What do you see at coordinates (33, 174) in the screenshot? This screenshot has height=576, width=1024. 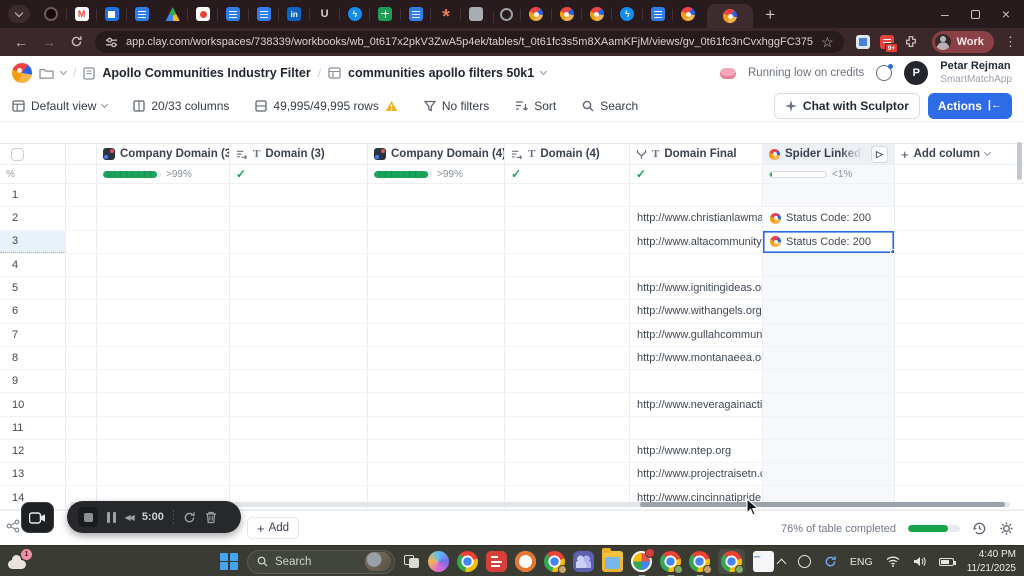 I see `percent-toggle: %` at bounding box center [33, 174].